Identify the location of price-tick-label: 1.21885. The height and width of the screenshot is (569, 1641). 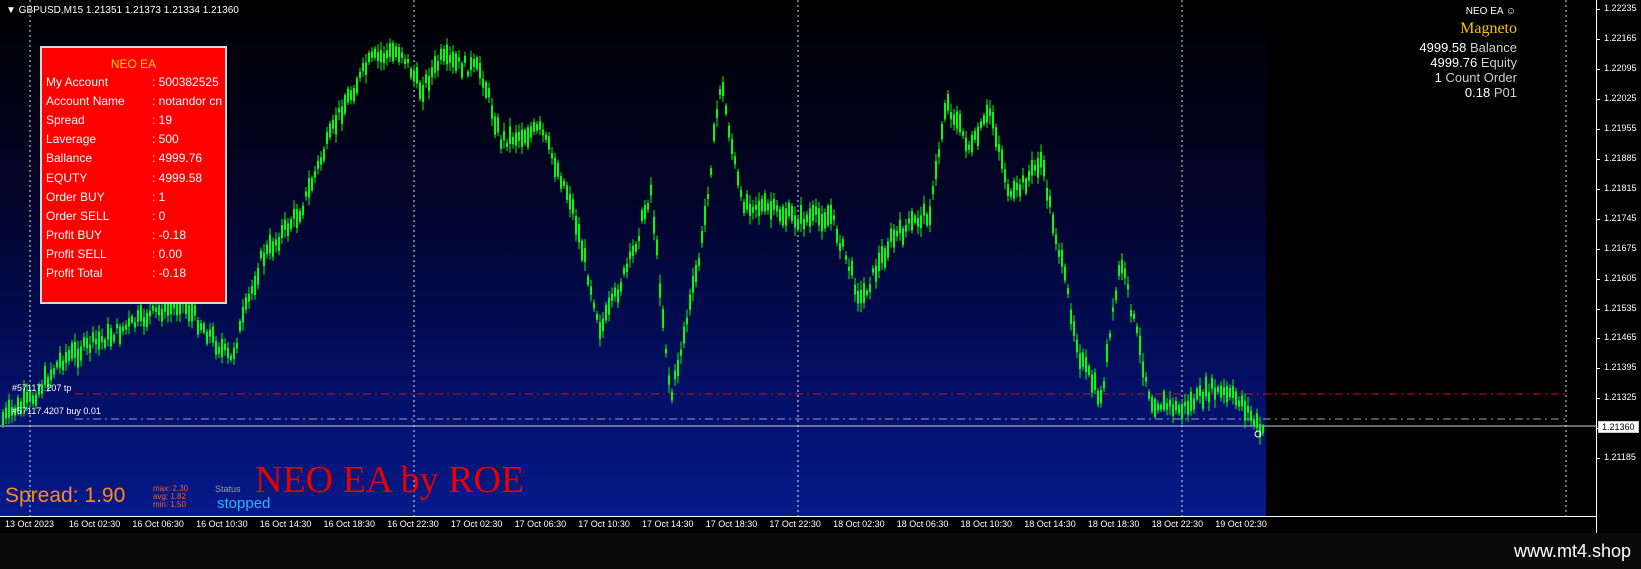
(1616, 157).